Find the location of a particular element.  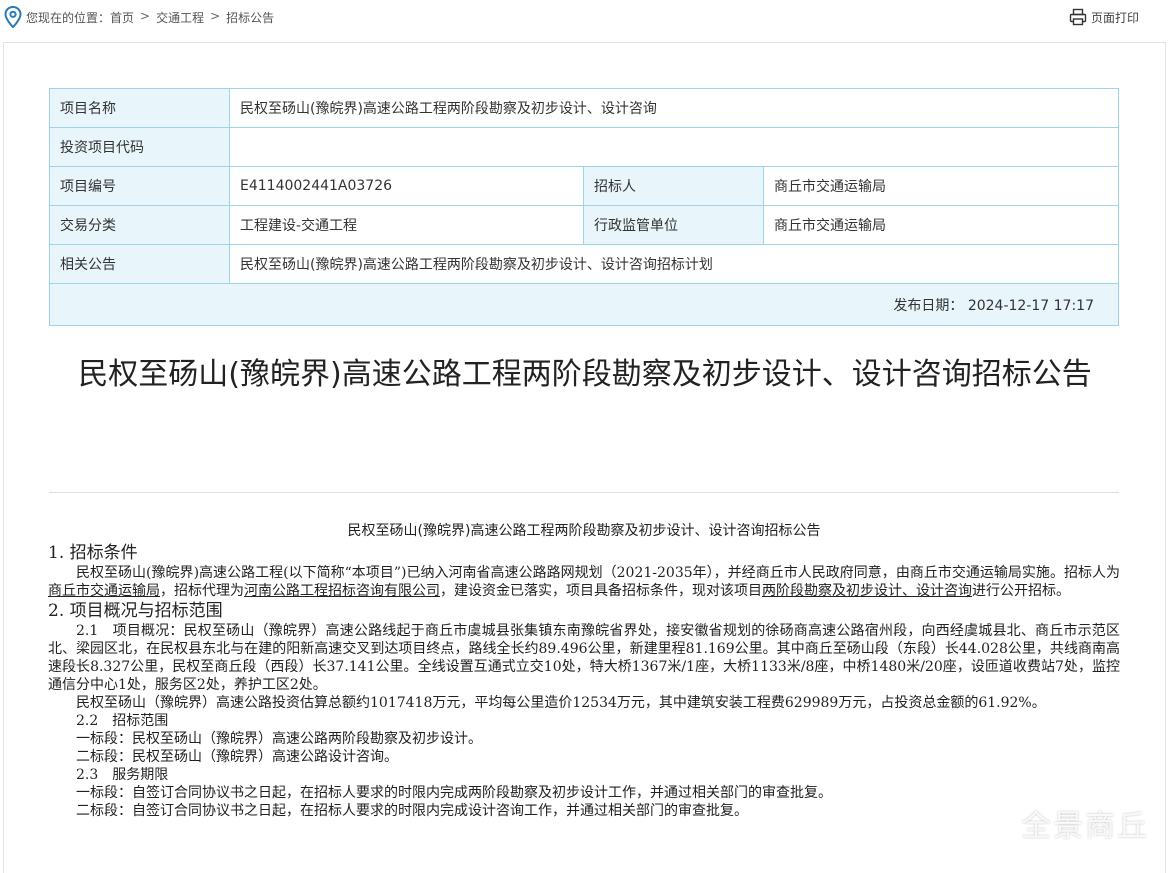

table-row: 投资项目代码 is located at coordinates (584, 147).